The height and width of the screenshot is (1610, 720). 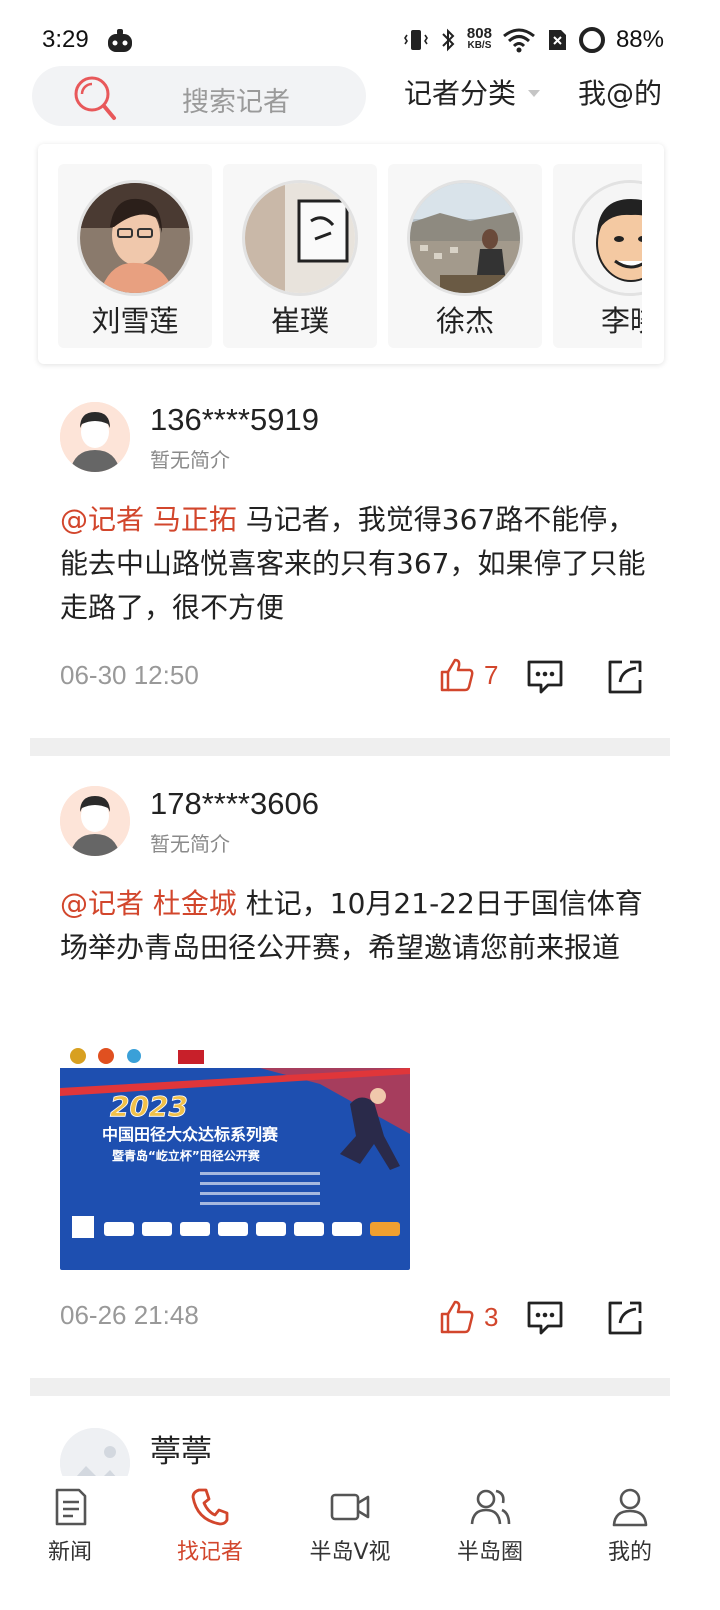 I want to click on news-icon, so click(x=71, y=1507).